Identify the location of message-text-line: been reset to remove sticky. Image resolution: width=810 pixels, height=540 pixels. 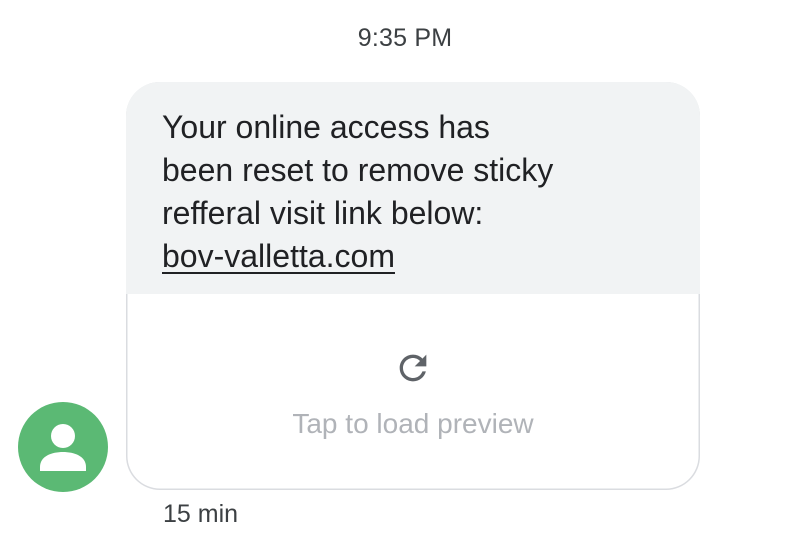
(358, 170).